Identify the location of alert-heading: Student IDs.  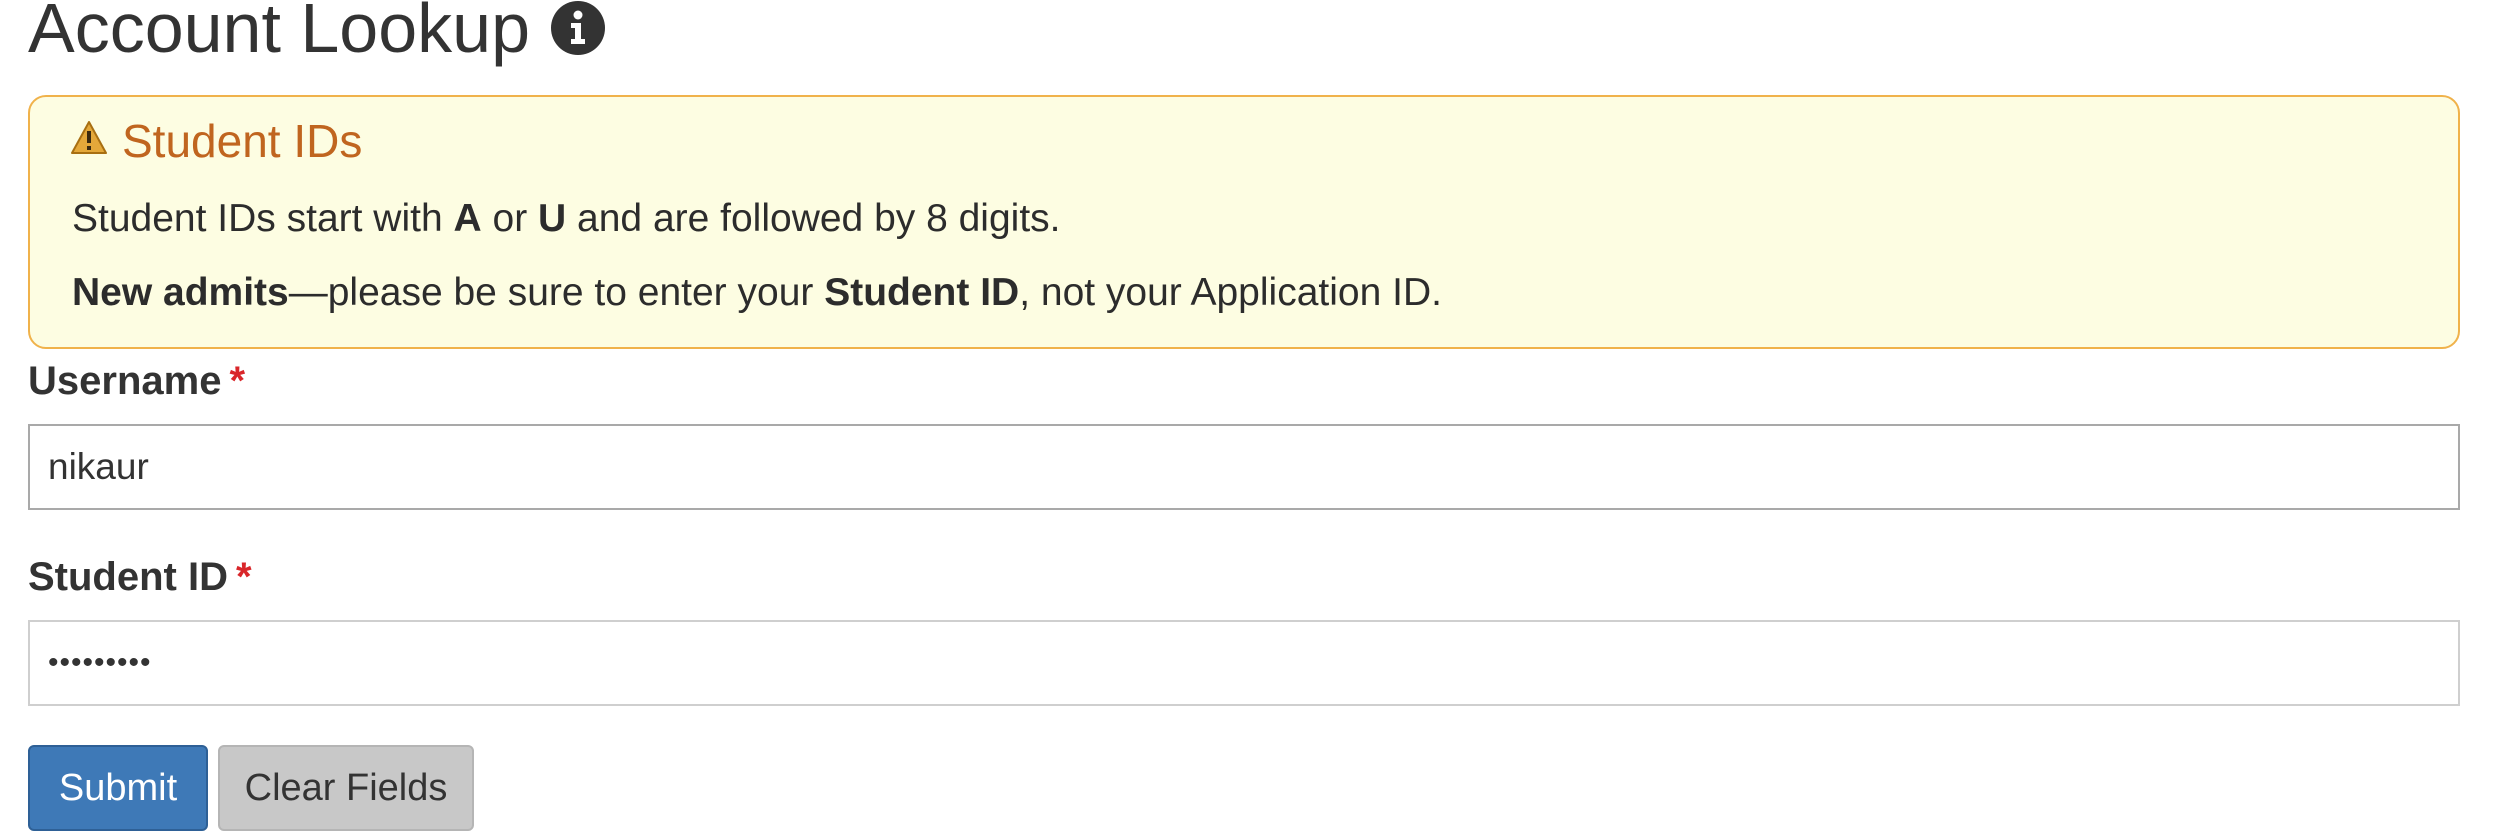
(216, 141).